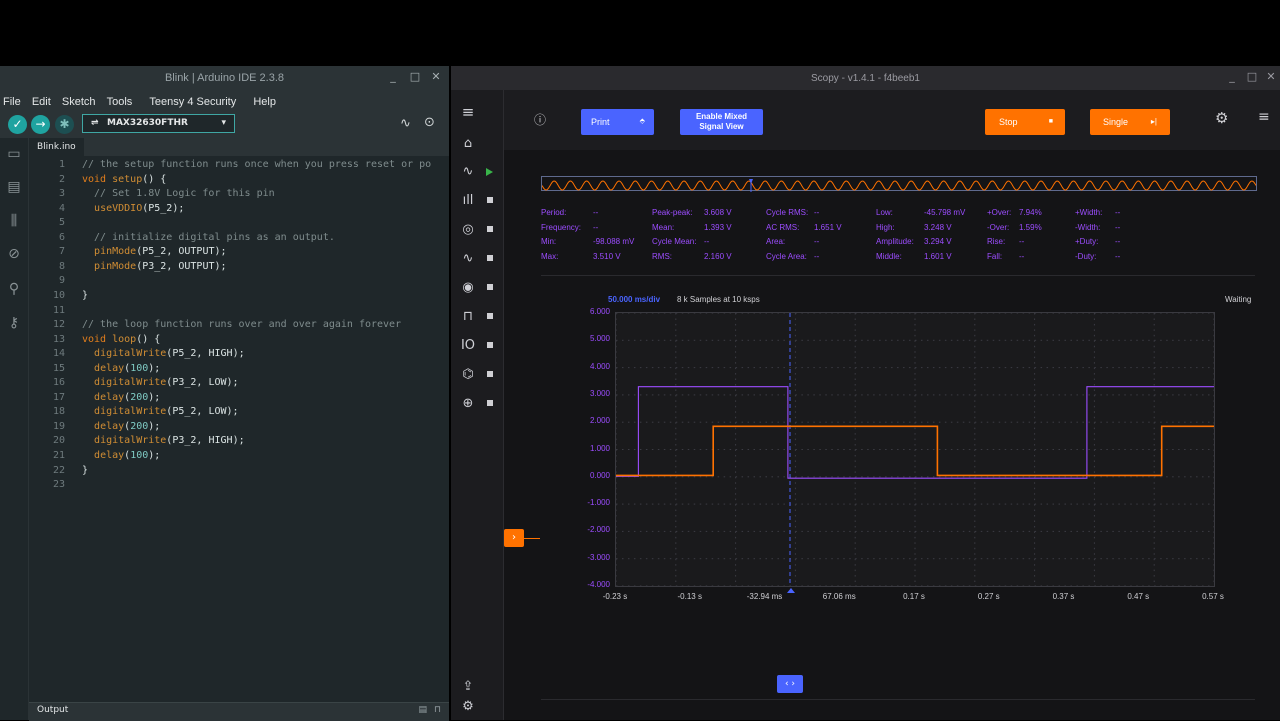  I want to click on code-line: delay(100);, so click(127, 368).